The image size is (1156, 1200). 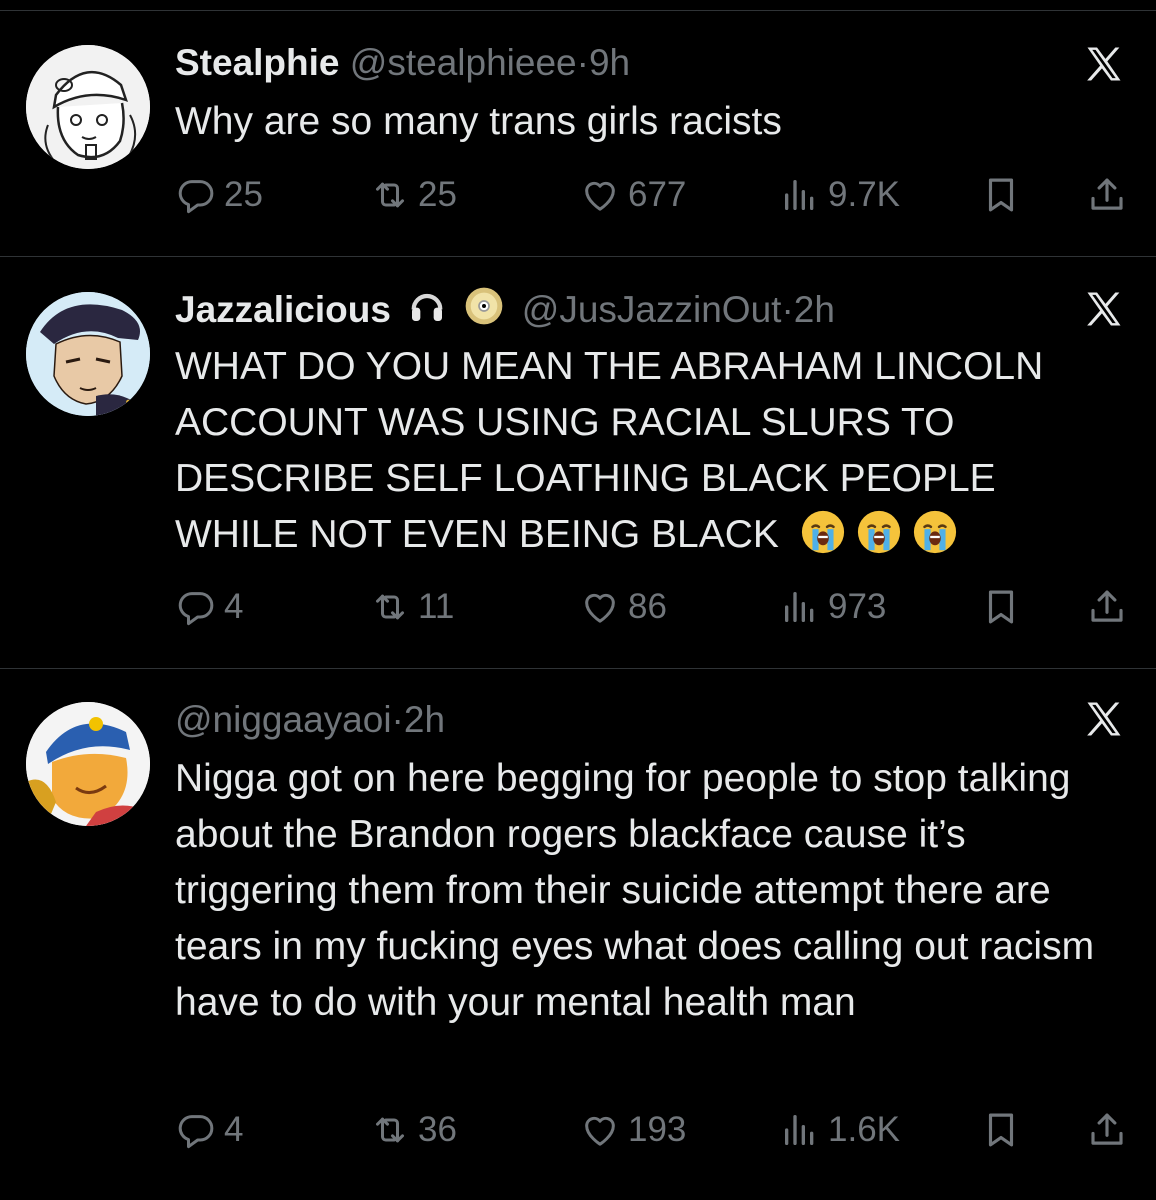 I want to click on reply-button: 25, so click(x=219, y=195).